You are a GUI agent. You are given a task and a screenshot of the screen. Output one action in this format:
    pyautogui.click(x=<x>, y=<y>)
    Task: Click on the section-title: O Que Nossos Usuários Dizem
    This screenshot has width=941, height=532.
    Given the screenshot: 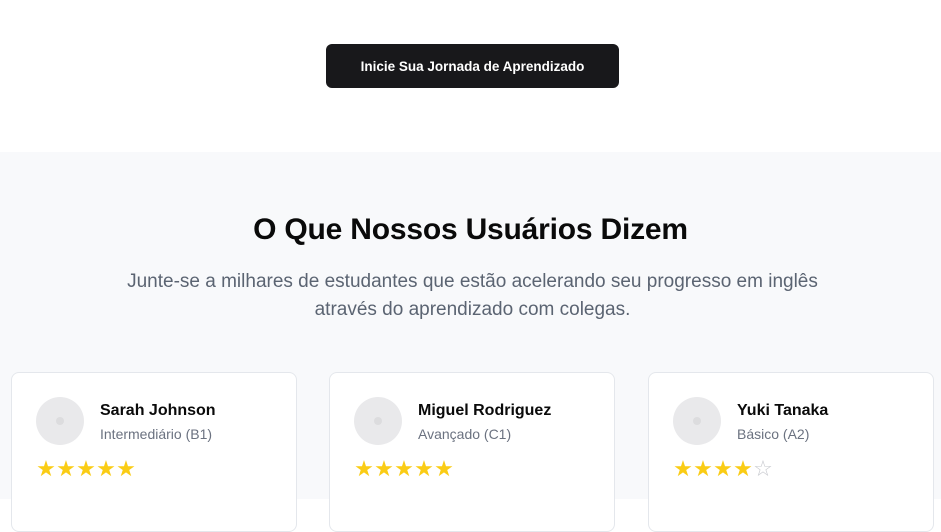 What is the action you would take?
    pyautogui.click(x=470, y=229)
    